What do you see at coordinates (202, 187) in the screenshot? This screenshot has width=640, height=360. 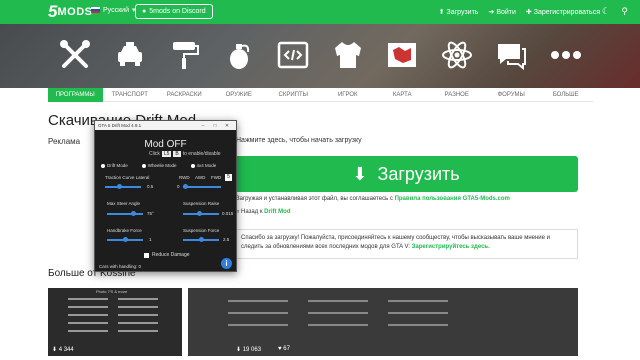 I see `drive-slider` at bounding box center [202, 187].